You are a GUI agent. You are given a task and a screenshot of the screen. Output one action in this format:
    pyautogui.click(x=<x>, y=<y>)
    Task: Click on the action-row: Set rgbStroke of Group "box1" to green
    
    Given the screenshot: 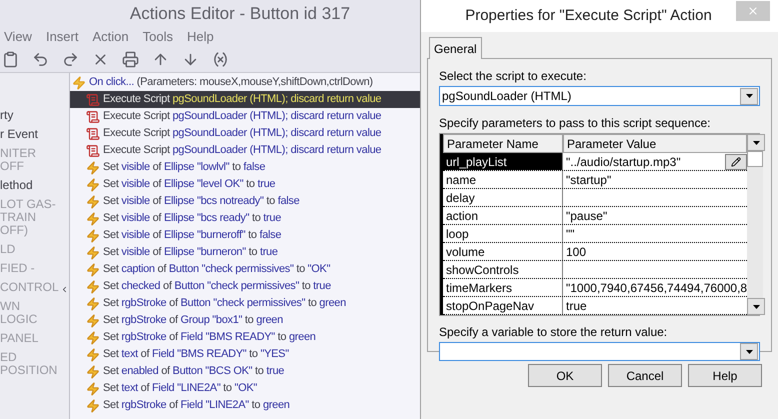 What is the action you would take?
    pyautogui.click(x=245, y=320)
    